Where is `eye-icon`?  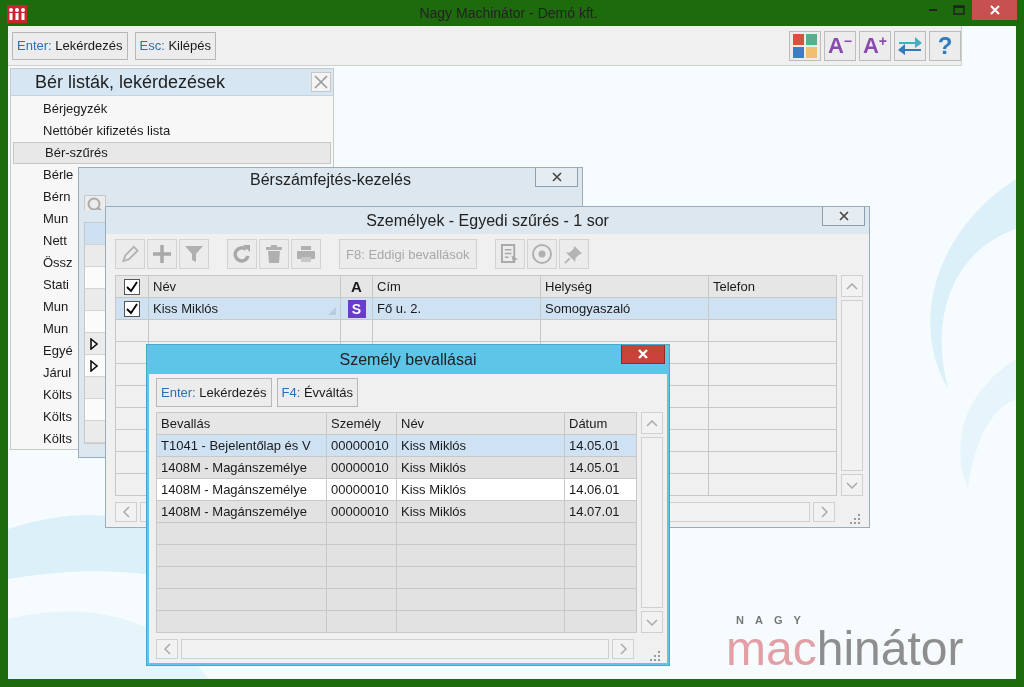 eye-icon is located at coordinates (541, 254).